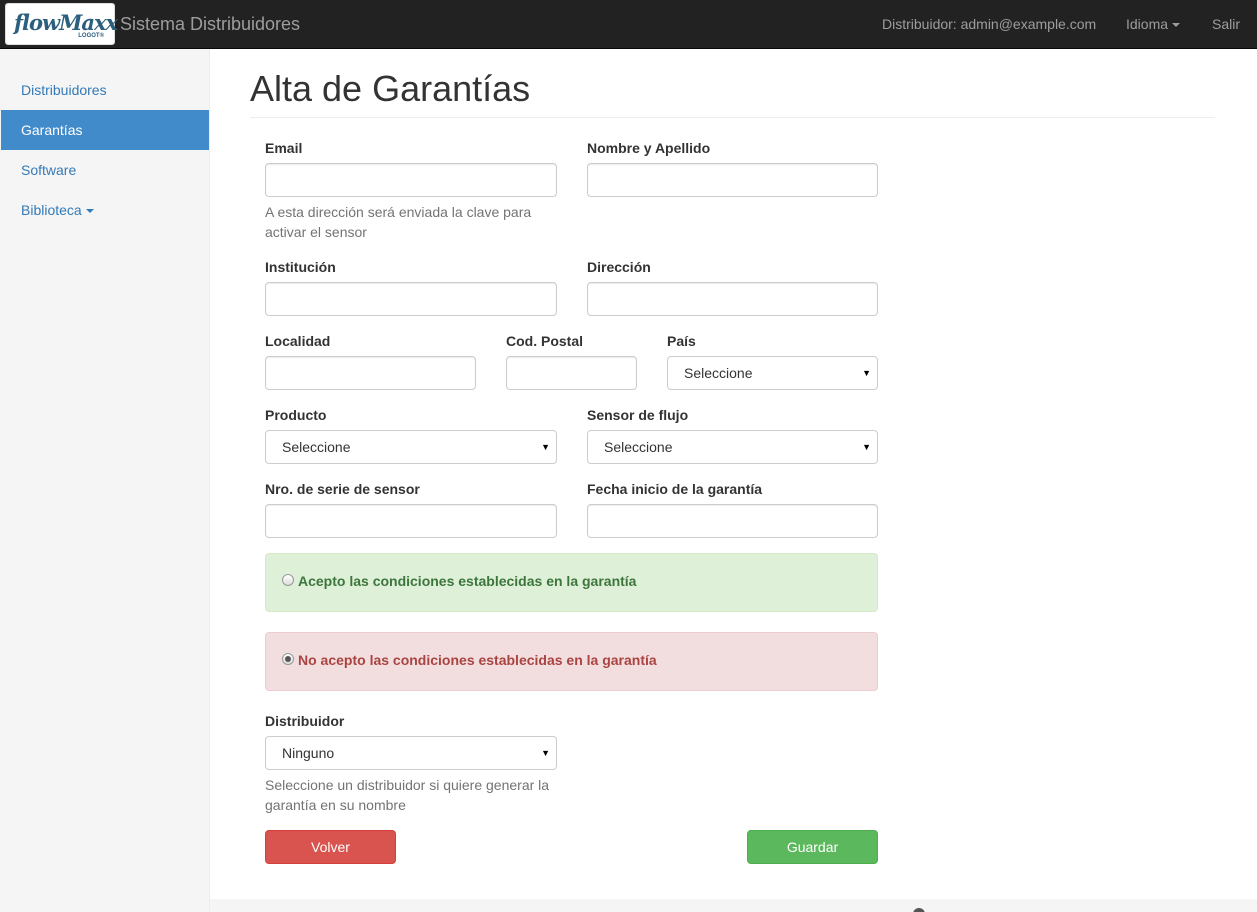 The width and height of the screenshot is (1257, 912). Describe the element at coordinates (296, 415) in the screenshot. I see `producto-label: Producto` at that location.